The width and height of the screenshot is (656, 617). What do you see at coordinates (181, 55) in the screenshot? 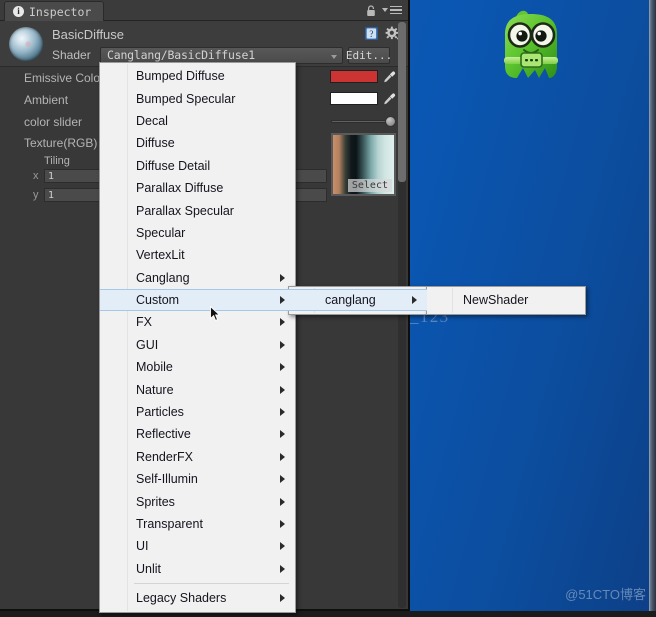
I see `shader-dropdown-value: Canglang/BasicDiffuse1` at bounding box center [181, 55].